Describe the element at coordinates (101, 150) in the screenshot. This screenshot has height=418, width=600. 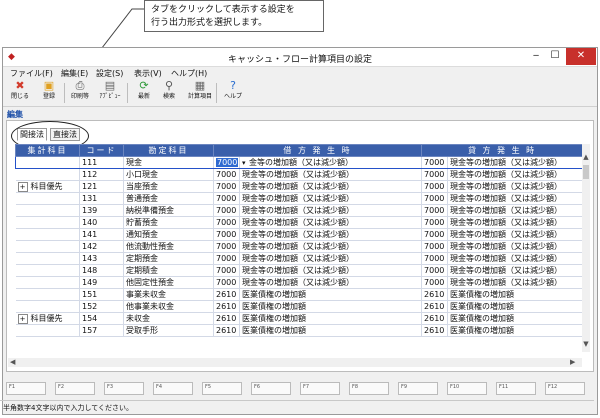
I see `header-code: コード` at that location.